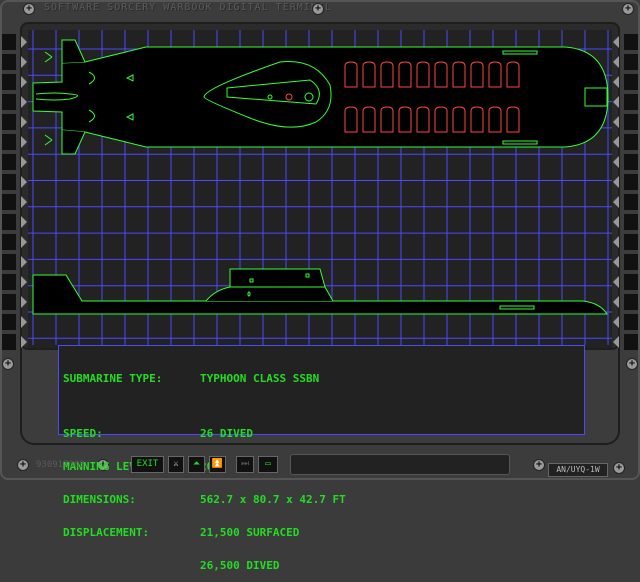 This screenshot has width=640, height=582. What do you see at coordinates (250, 532) in the screenshot?
I see `displacement-value: 21,500 SURFACED` at bounding box center [250, 532].